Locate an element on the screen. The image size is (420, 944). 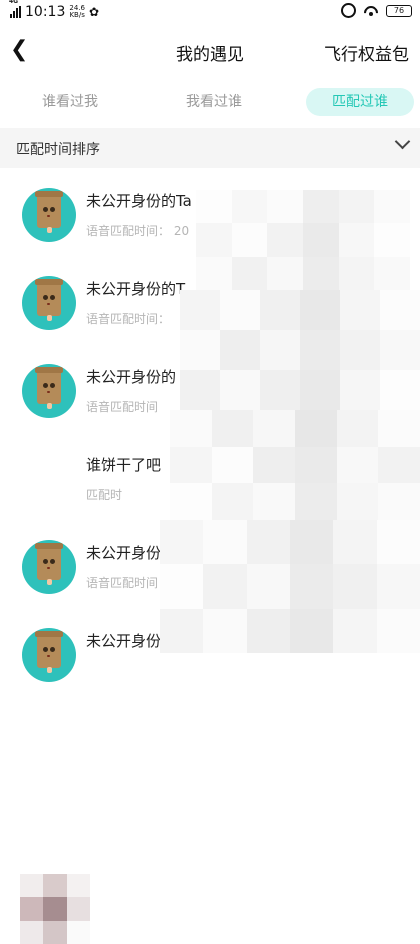
tab-matched: 匹配过谁 is located at coordinates (360, 102).